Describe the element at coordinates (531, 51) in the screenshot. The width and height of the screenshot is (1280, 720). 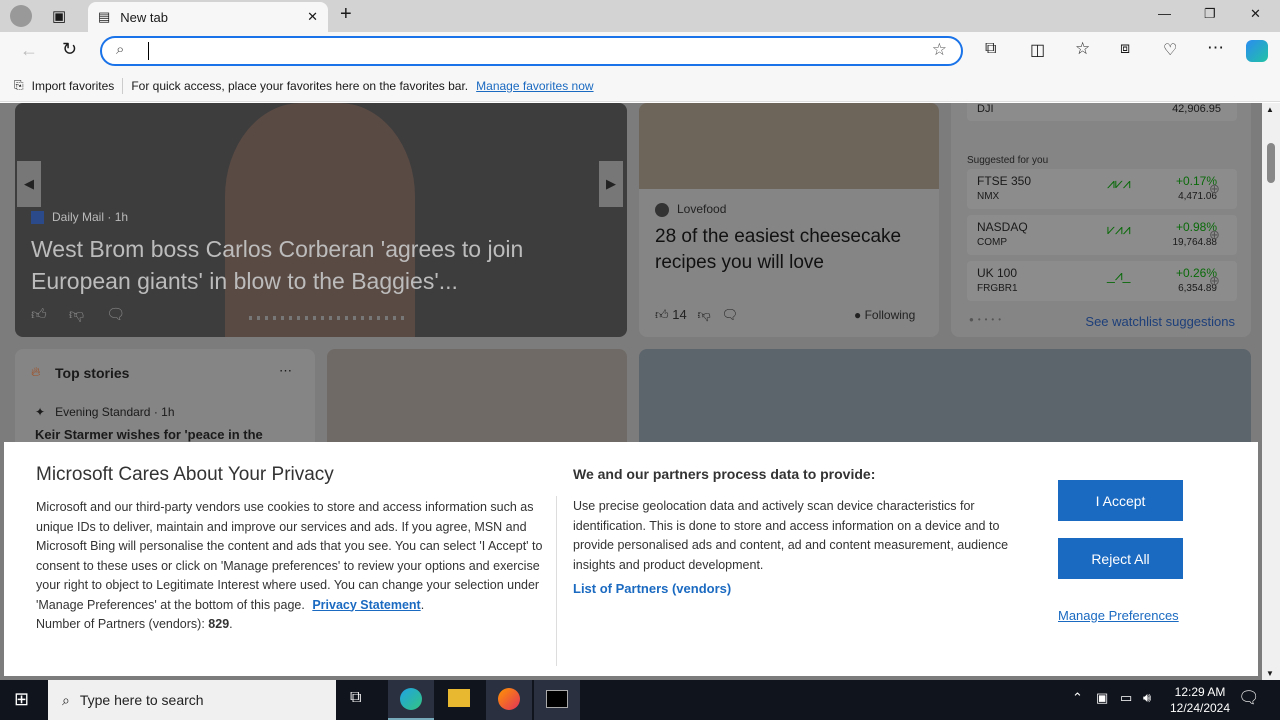
I see `address-bar: ⌕ ☆` at that location.